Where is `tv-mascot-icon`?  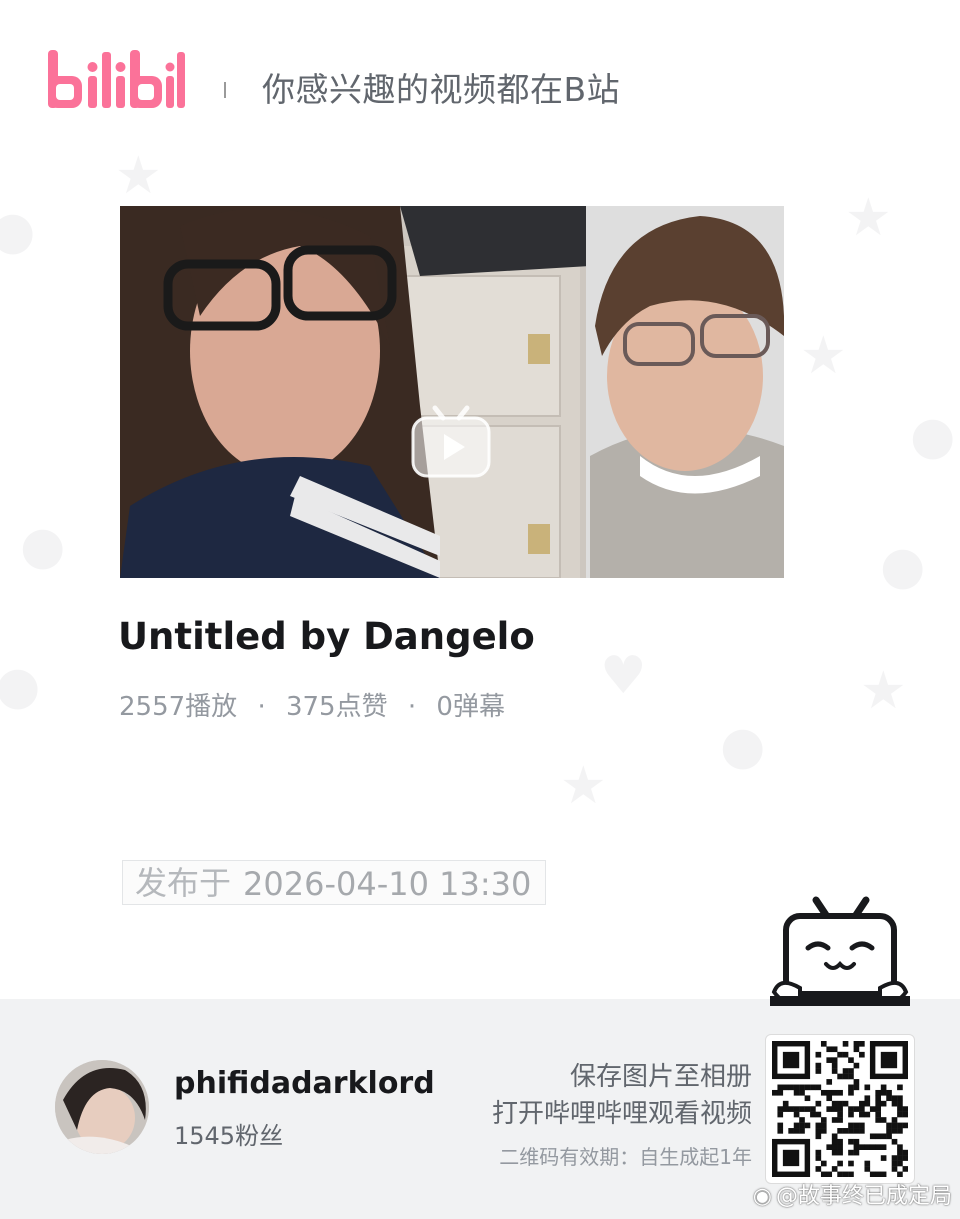
tv-mascot-icon is located at coordinates (840, 955).